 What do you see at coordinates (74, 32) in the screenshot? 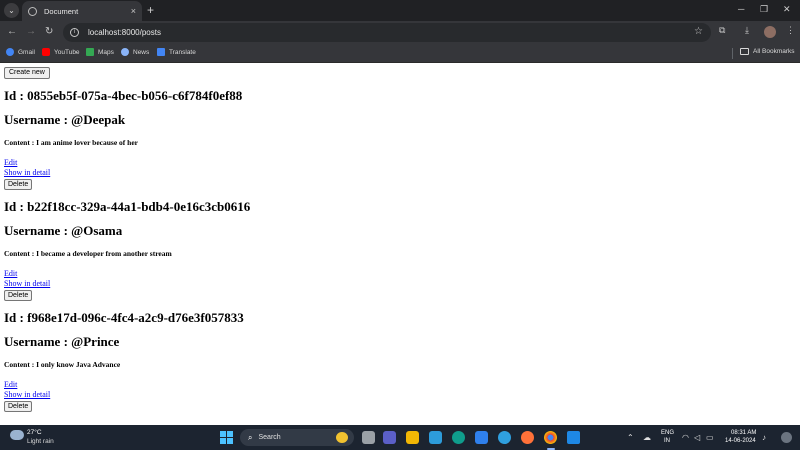
I see `site-info-icon: i` at bounding box center [74, 32].